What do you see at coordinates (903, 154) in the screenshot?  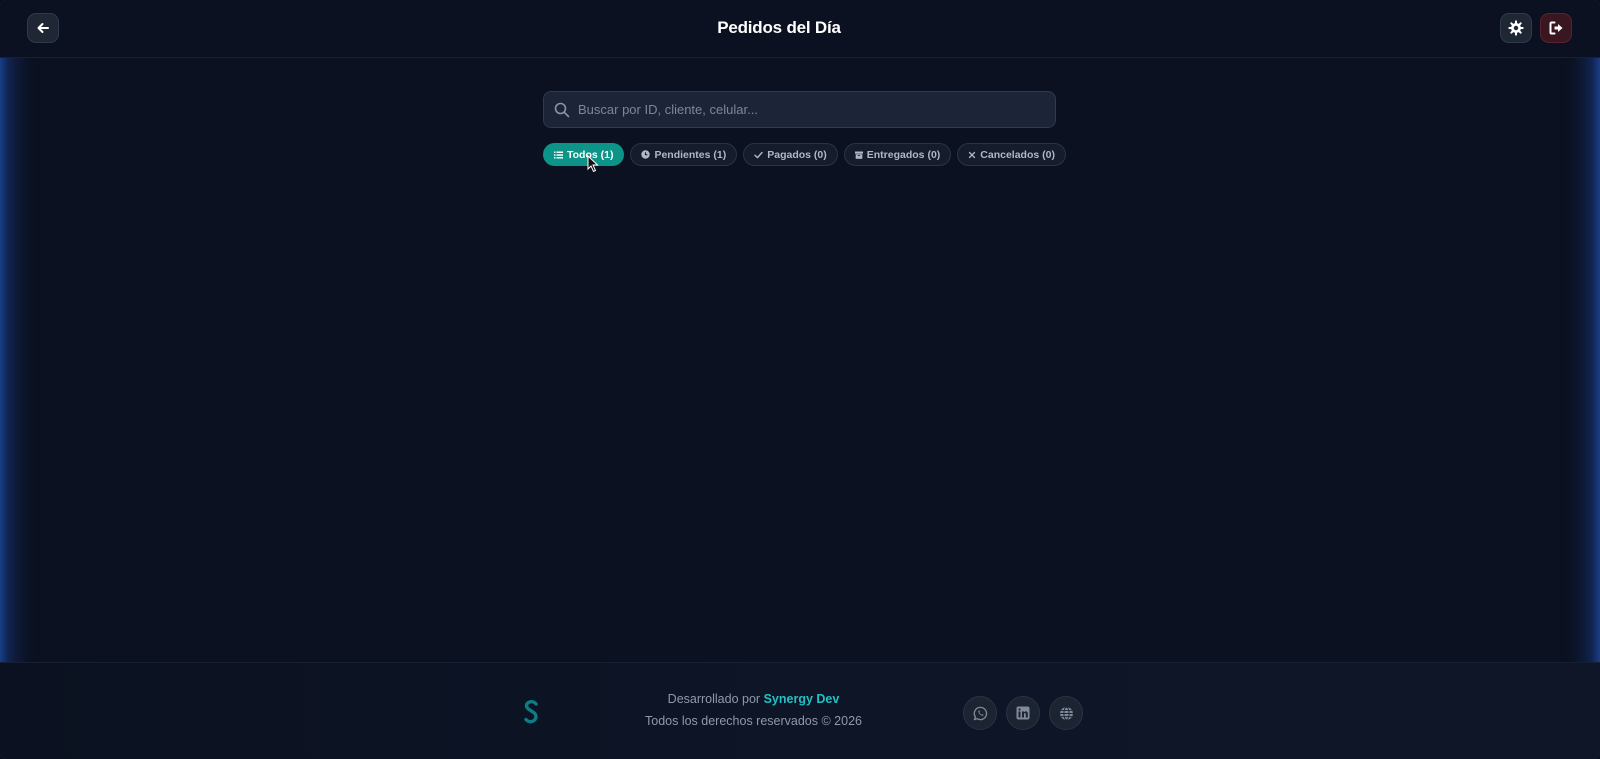 I see `filter-label: Entregados (0)` at bounding box center [903, 154].